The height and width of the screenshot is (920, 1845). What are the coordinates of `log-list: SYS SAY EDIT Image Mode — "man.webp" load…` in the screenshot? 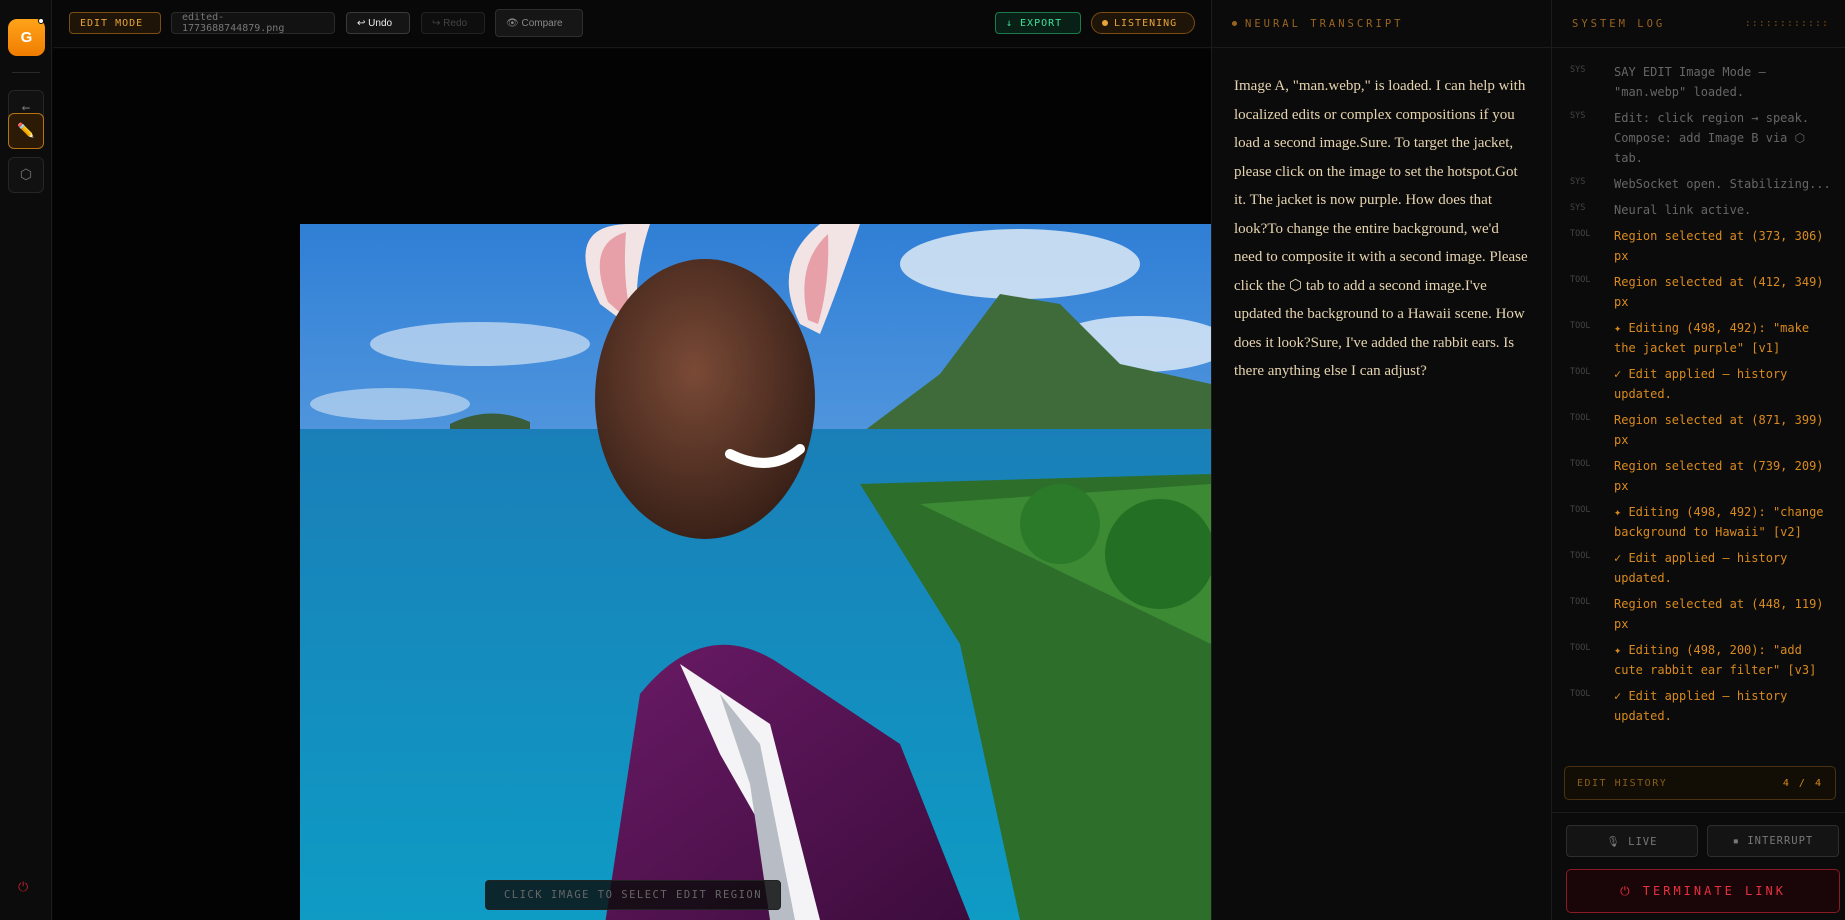 It's located at (1698, 387).